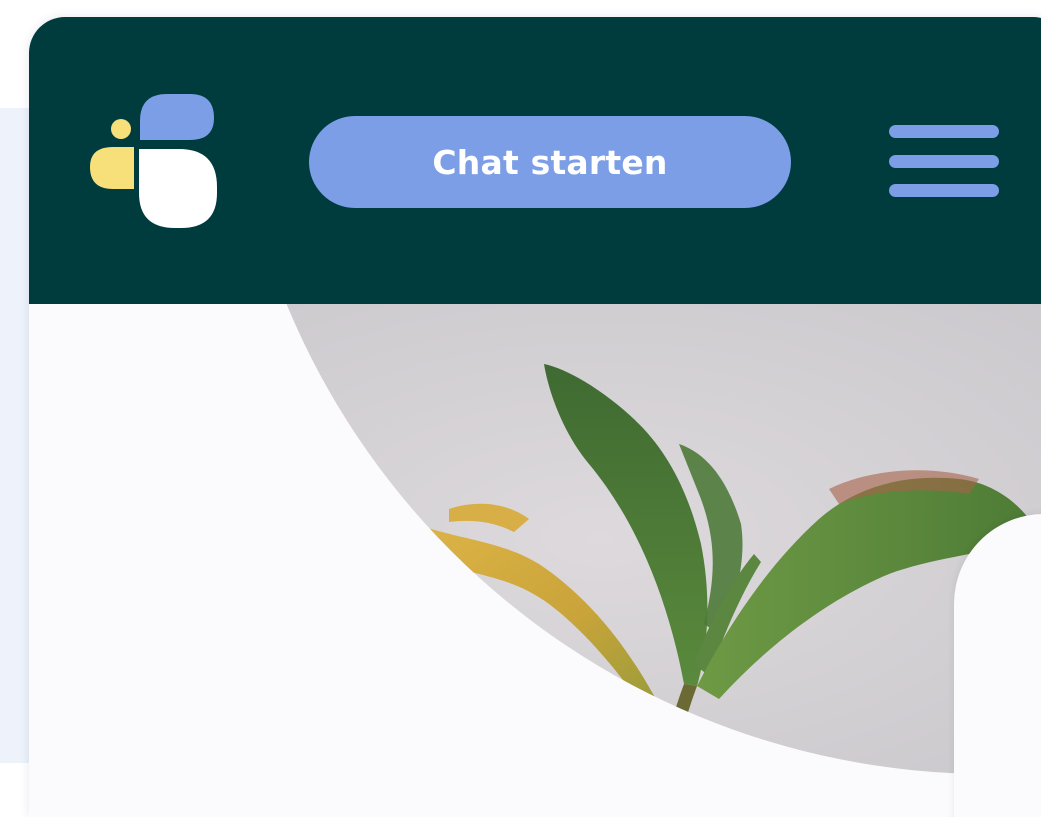 This screenshot has height=817, width=1041. I want to click on brand-logo-icon, so click(153, 161).